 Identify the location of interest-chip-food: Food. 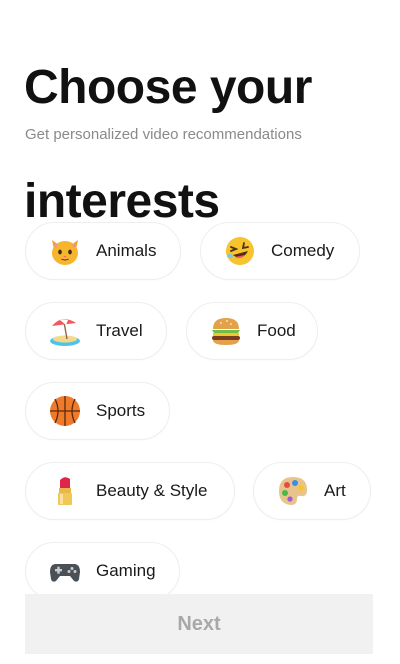
(252, 331).